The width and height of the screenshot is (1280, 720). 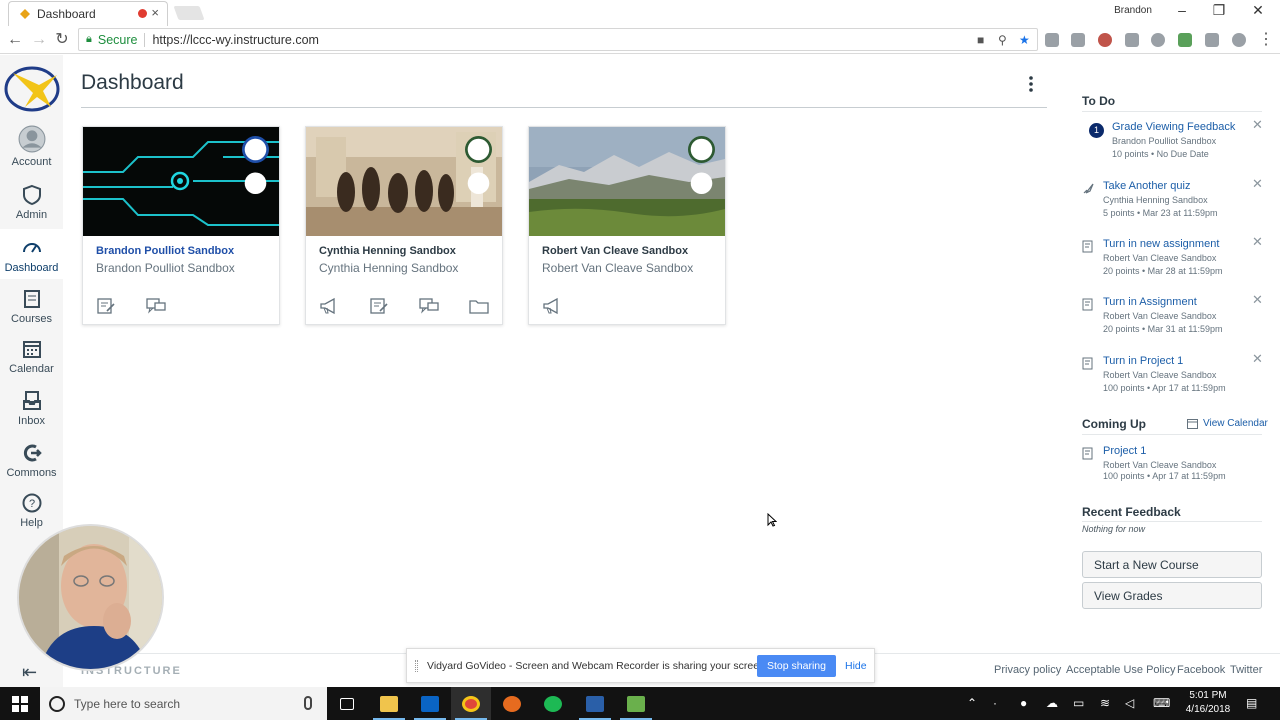 I want to click on volume-icon: ◁, so click(x=1129, y=703).